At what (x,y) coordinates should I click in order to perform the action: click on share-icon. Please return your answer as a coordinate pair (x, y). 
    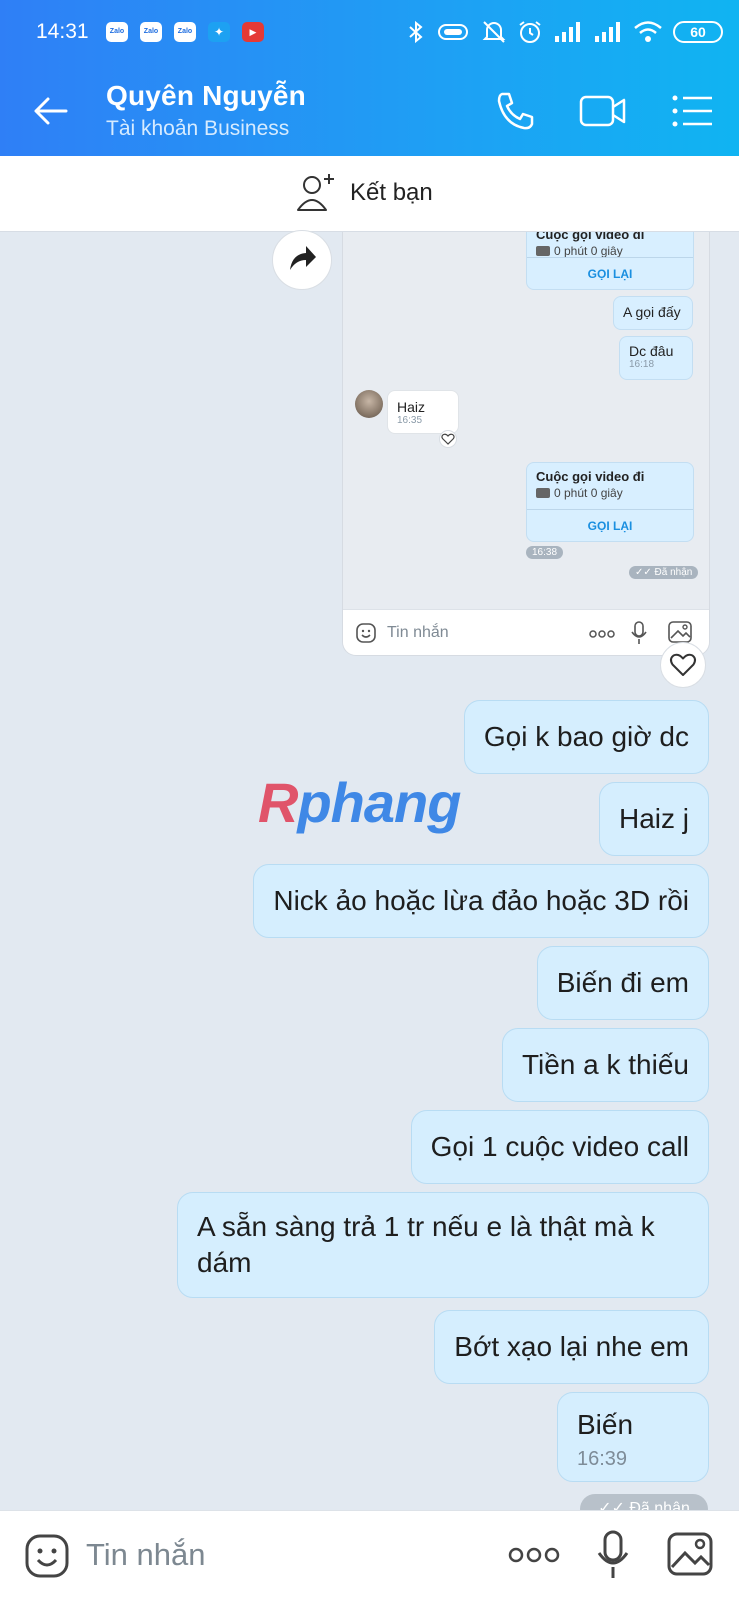
    Looking at the image, I should click on (303, 258).